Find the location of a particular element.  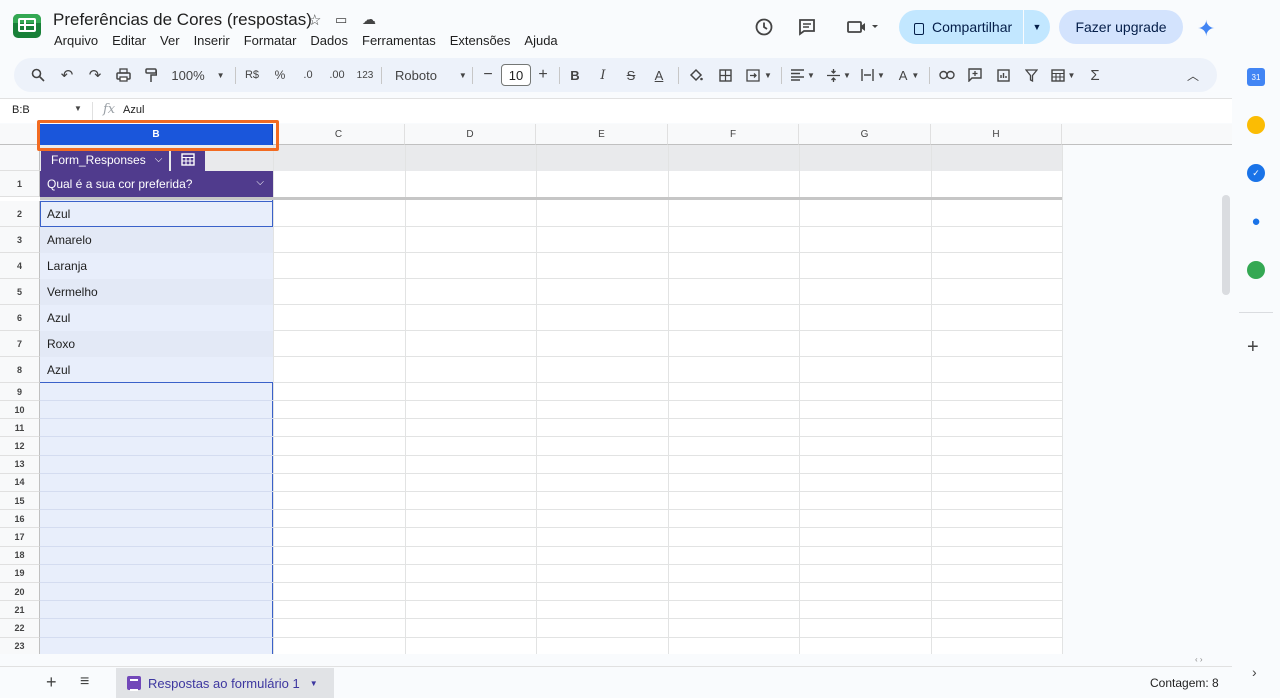

contacts-icon: ● is located at coordinates (1256, 221).